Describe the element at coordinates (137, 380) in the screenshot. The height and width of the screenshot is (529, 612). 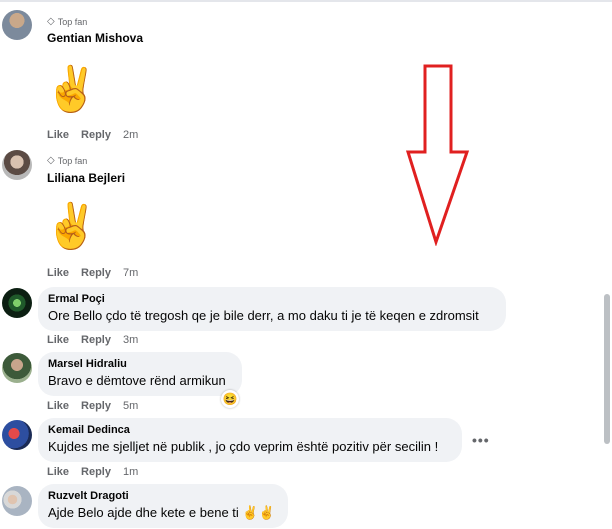
I see `comment-text: Bravo e dëmtove rënd armikun` at that location.